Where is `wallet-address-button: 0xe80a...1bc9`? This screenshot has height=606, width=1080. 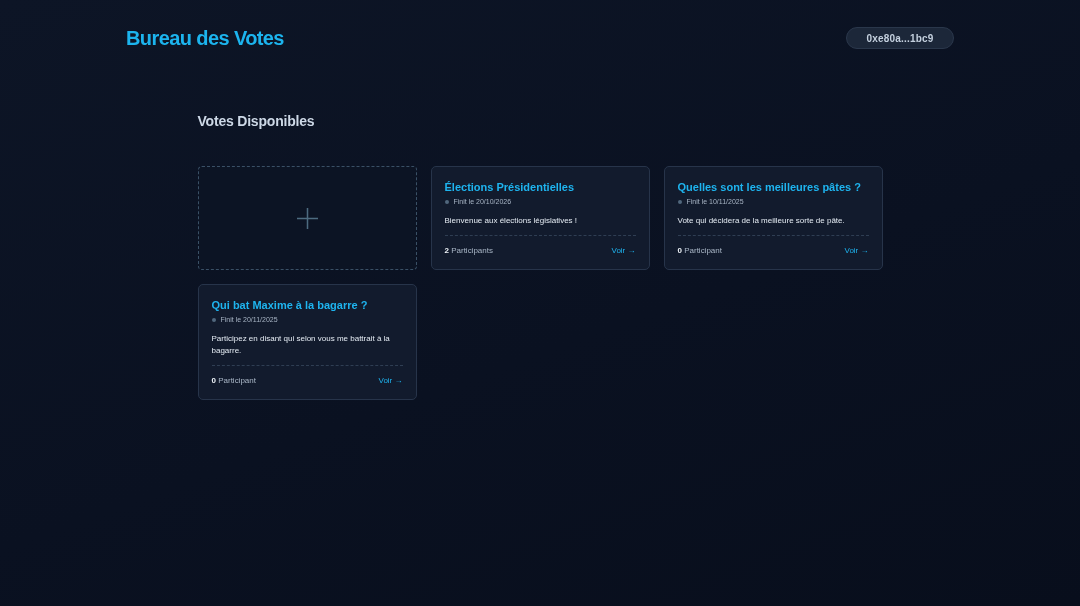
wallet-address-button: 0xe80a...1bc9 is located at coordinates (900, 38).